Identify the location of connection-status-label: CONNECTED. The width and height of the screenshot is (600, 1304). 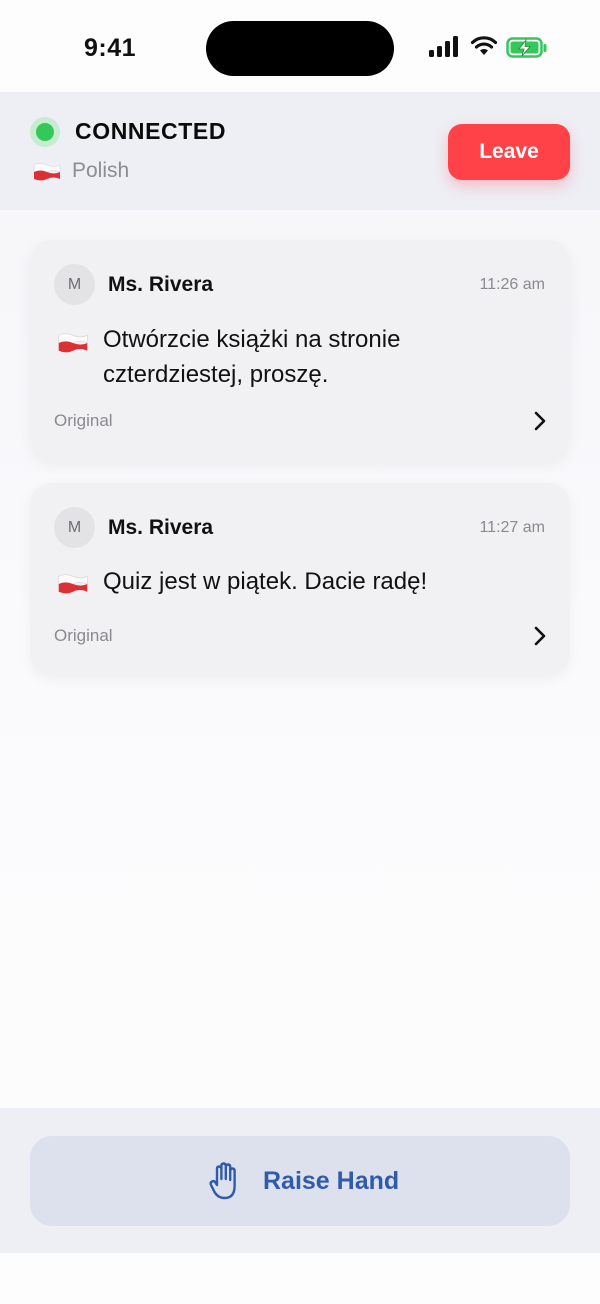
(151, 131).